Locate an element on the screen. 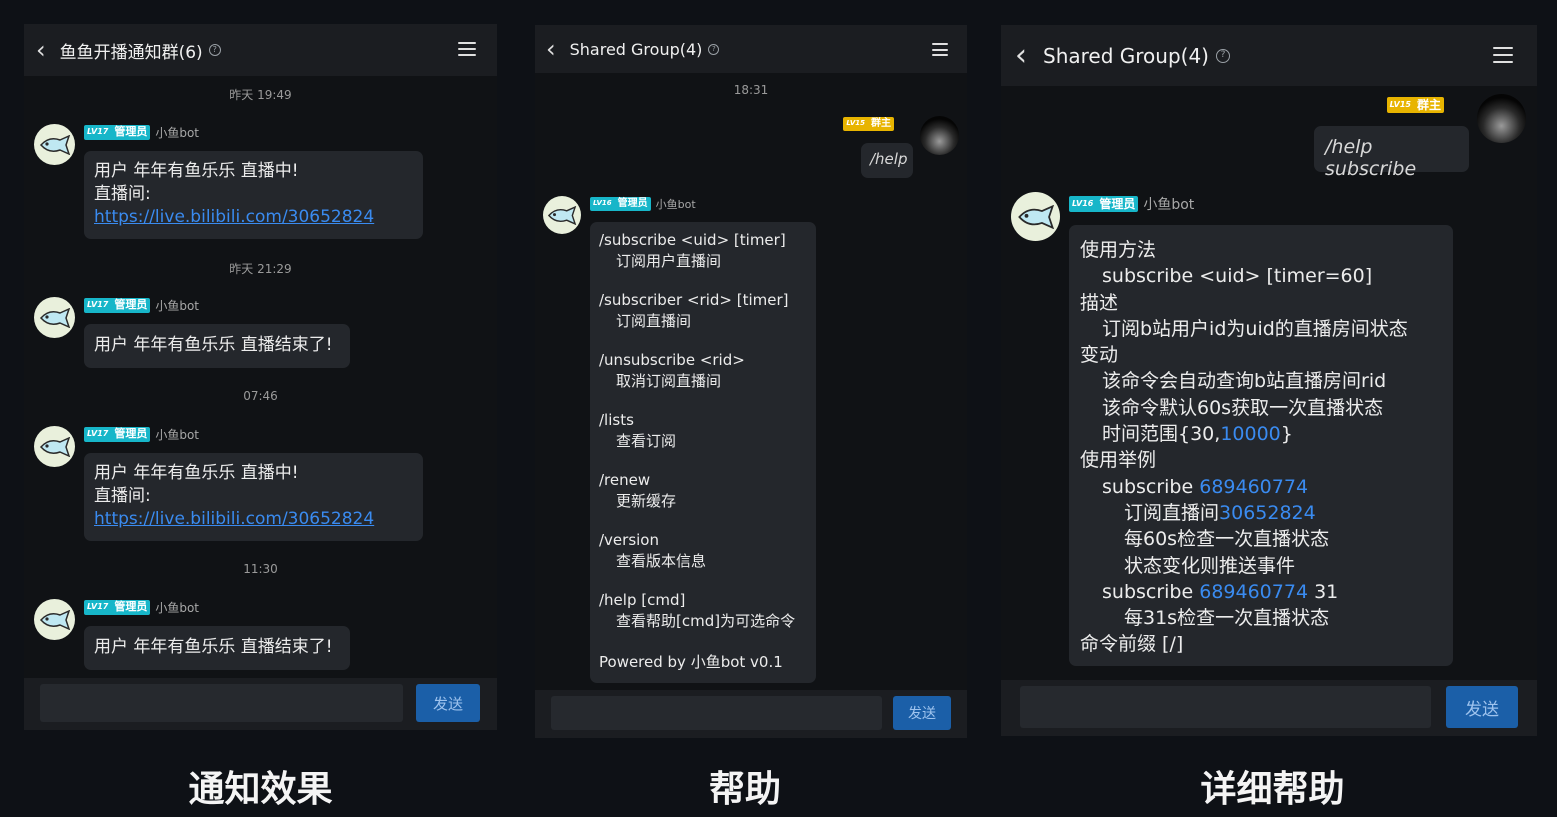 This screenshot has width=1557, height=817. timestamp: 18:31 is located at coordinates (751, 90).